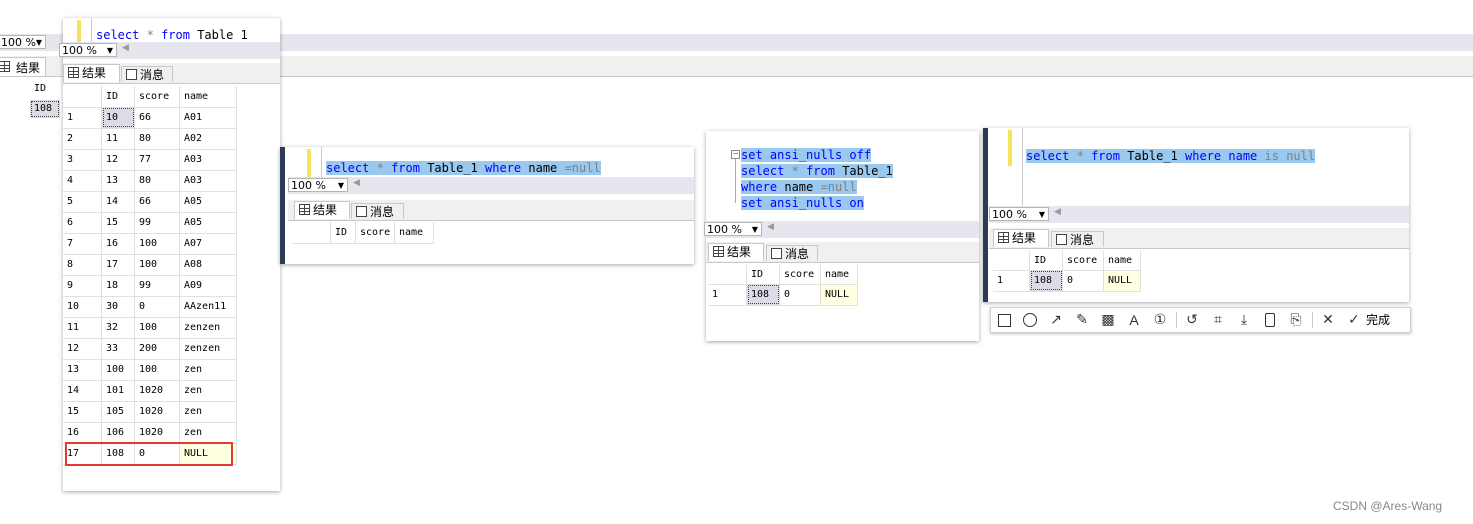 This screenshot has width=1473, height=524. What do you see at coordinates (150, 160) in the screenshot?
I see `table-row: 3 12 77 A03` at bounding box center [150, 160].